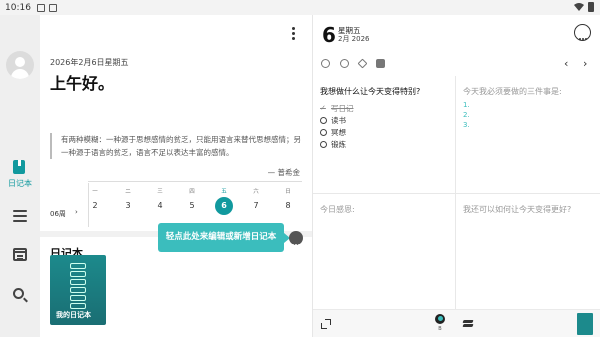 The image size is (600, 337). I want to click on notification-icon, so click(40, 7).